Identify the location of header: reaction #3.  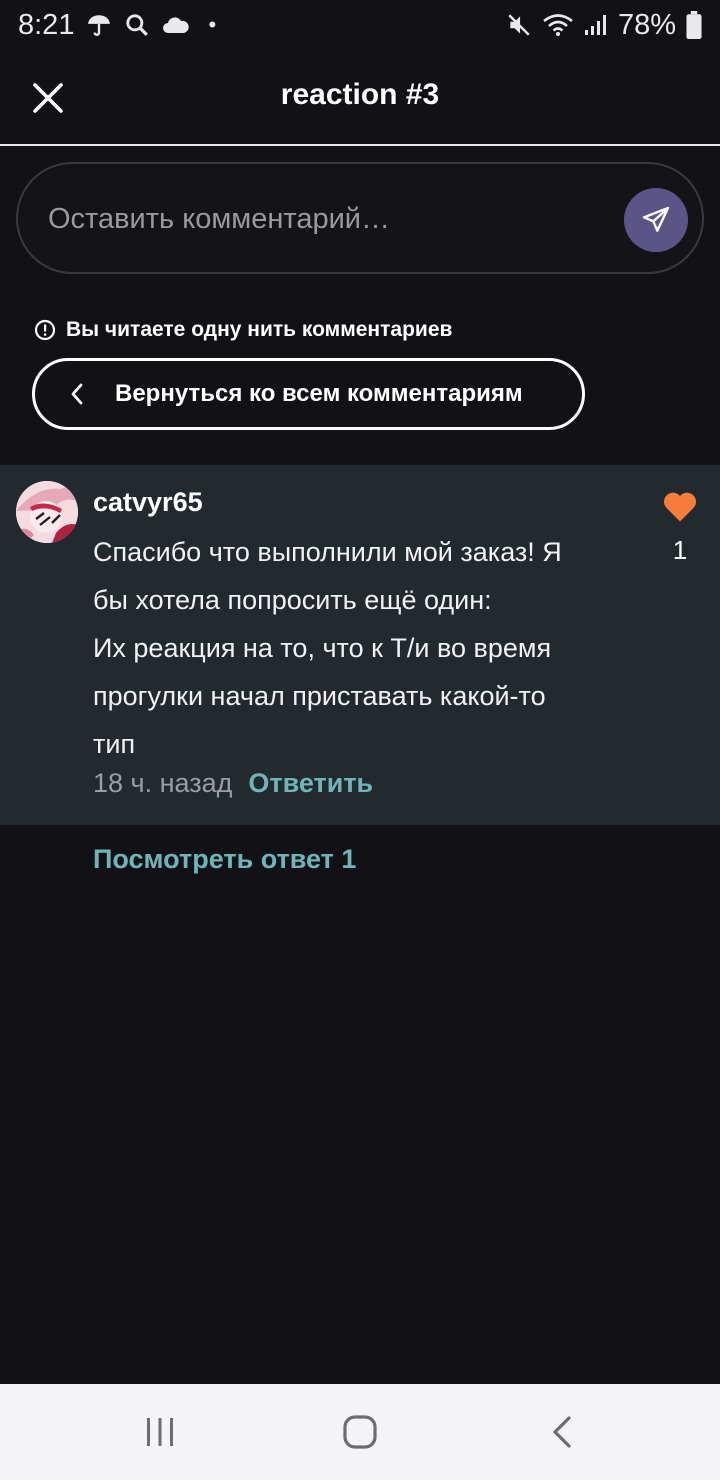
(360, 98).